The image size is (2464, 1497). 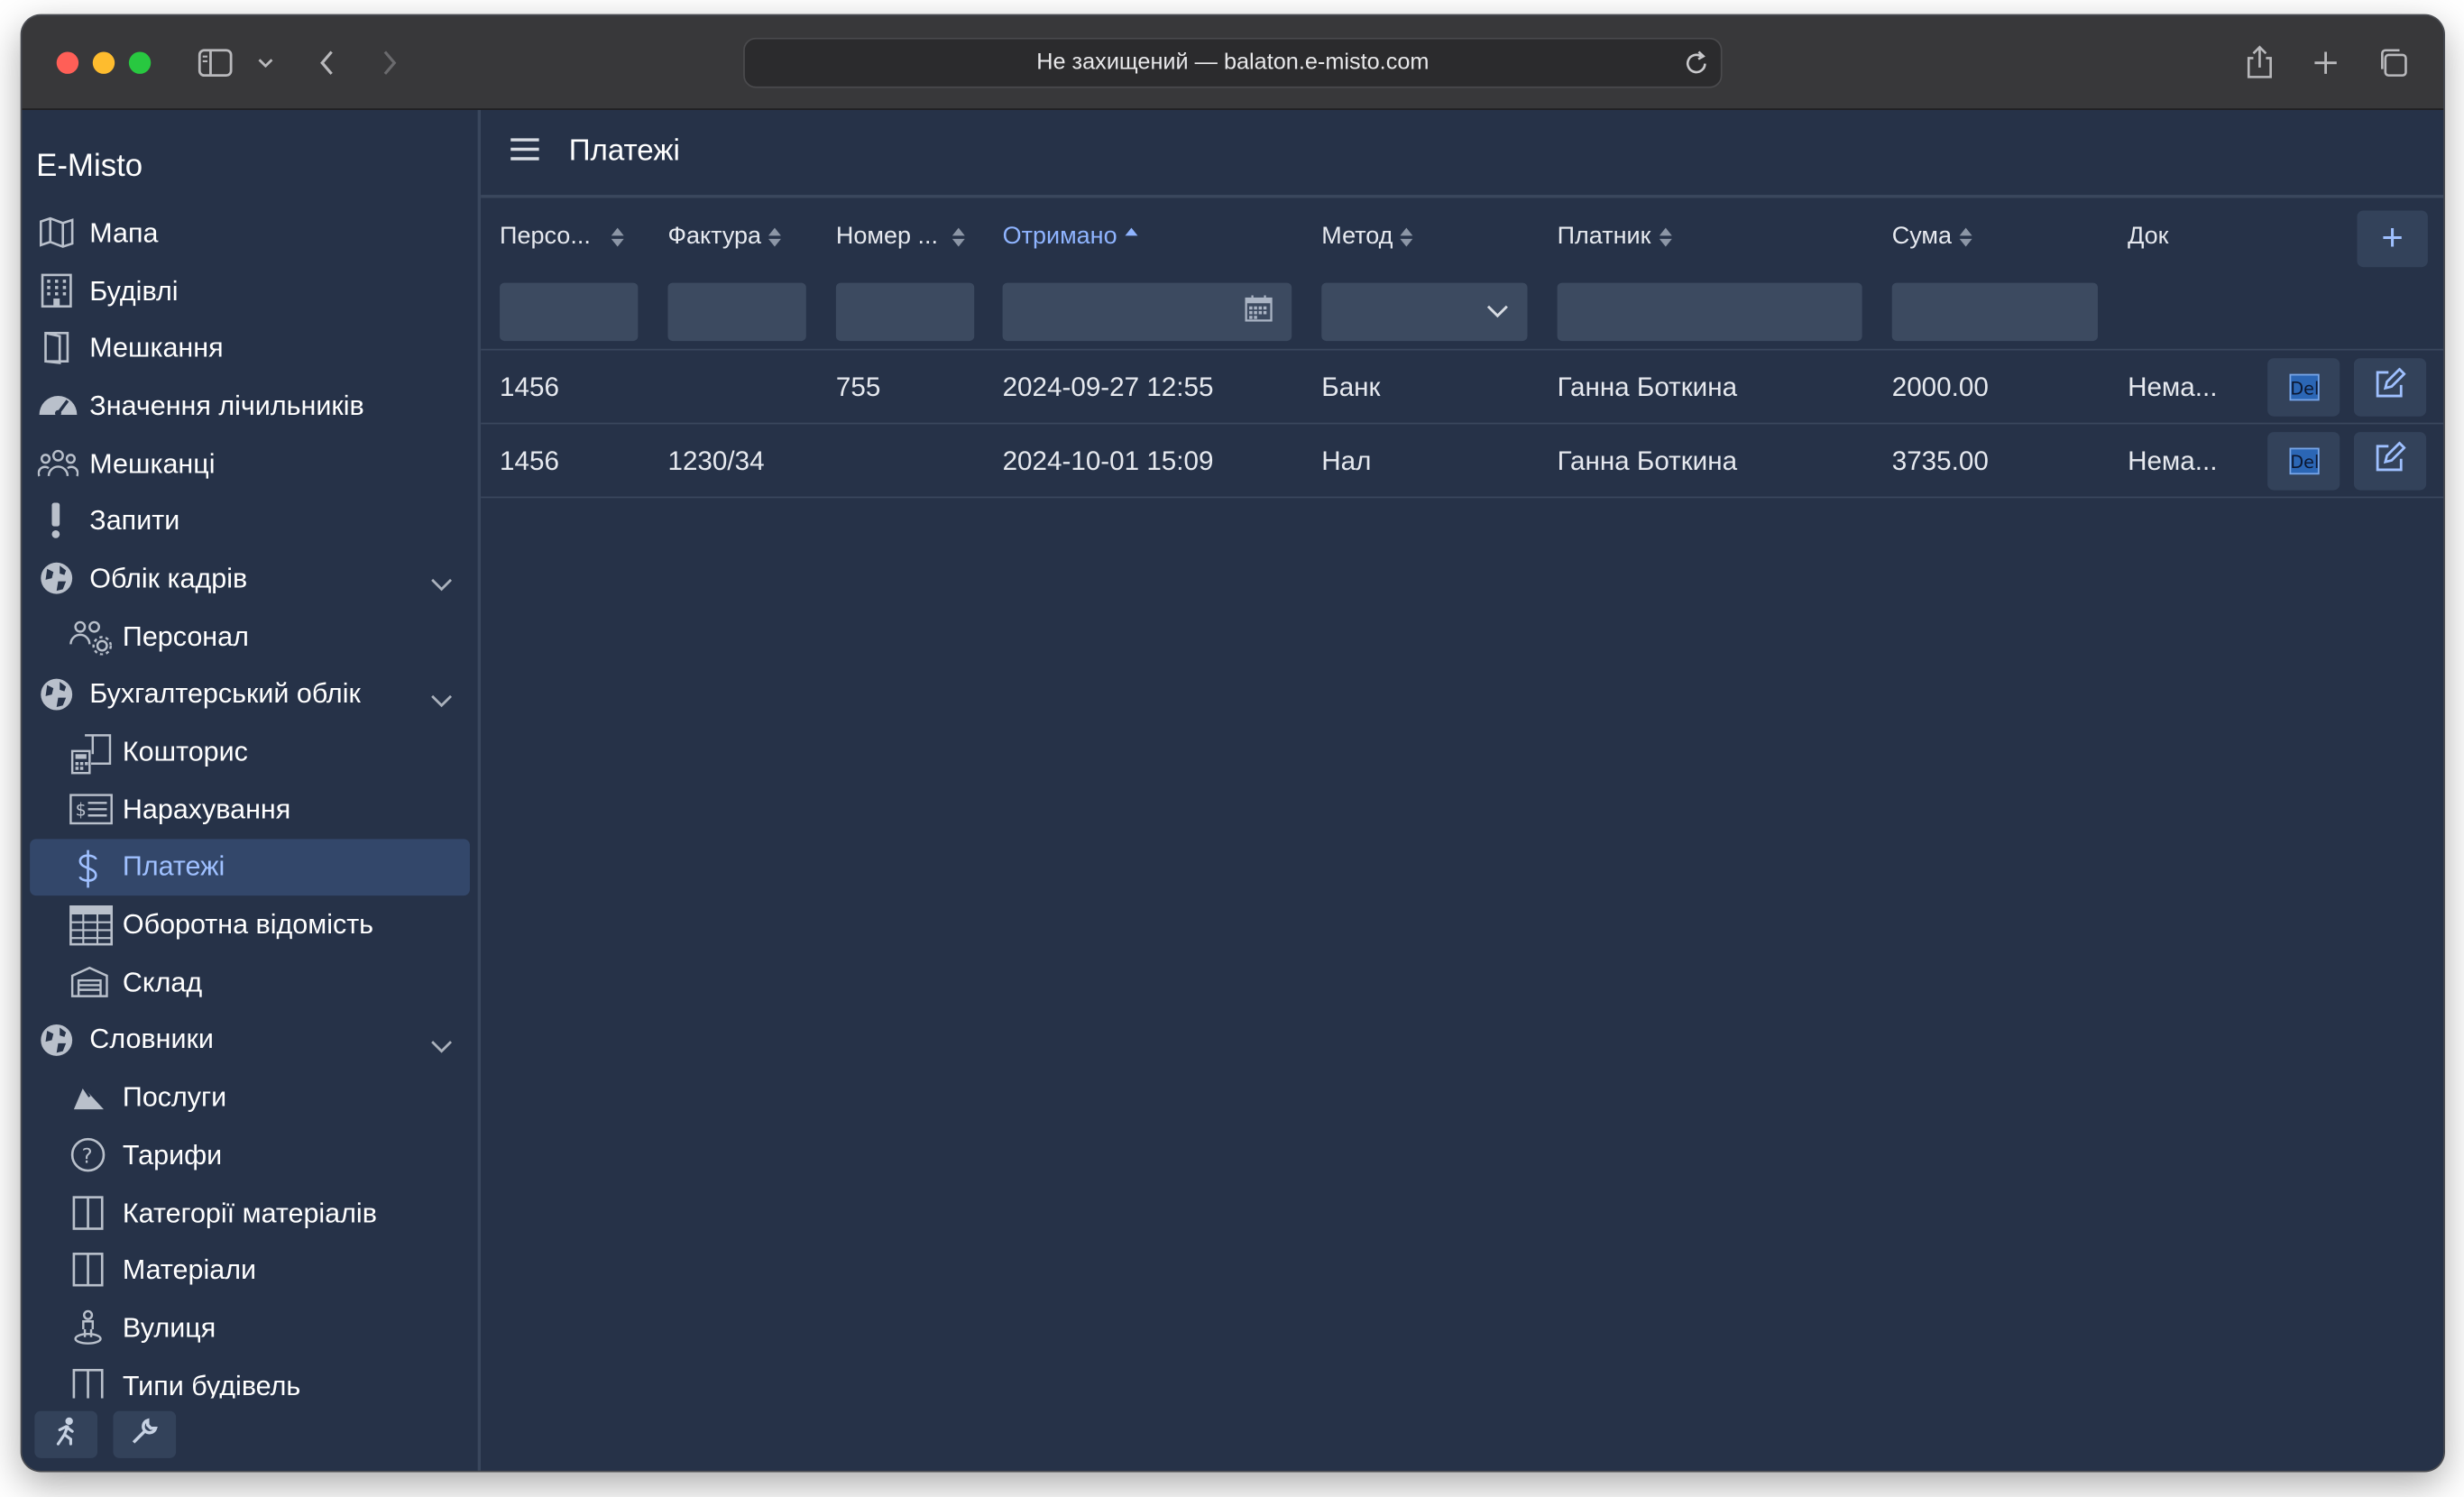 I want to click on column-header-method: Метод, so click(x=1368, y=237).